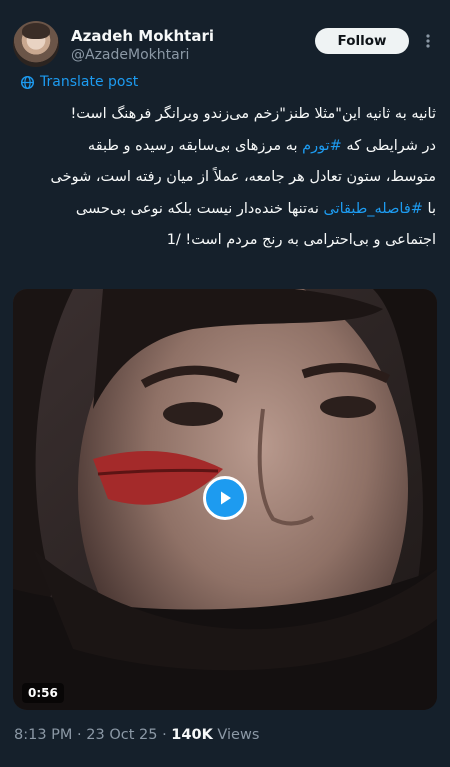 The height and width of the screenshot is (767, 450). I want to click on play-button, so click(225, 498).